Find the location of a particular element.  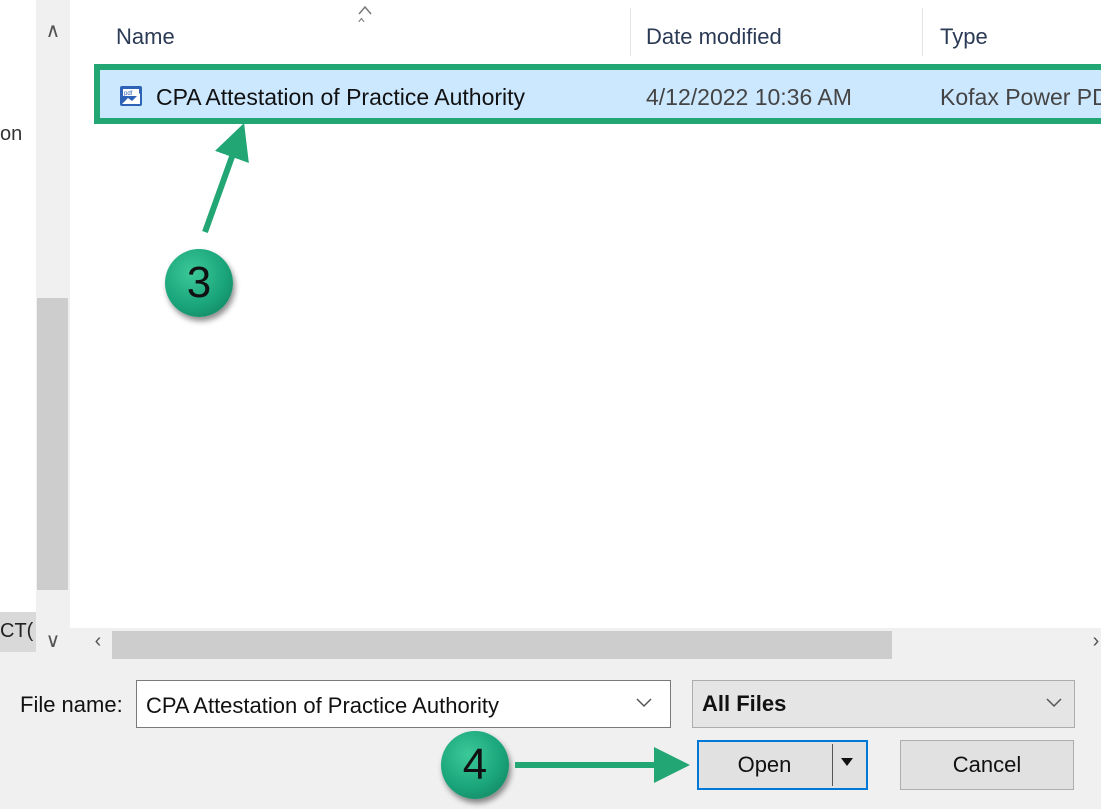

pdf-file-icon: pdf is located at coordinates (131, 96).